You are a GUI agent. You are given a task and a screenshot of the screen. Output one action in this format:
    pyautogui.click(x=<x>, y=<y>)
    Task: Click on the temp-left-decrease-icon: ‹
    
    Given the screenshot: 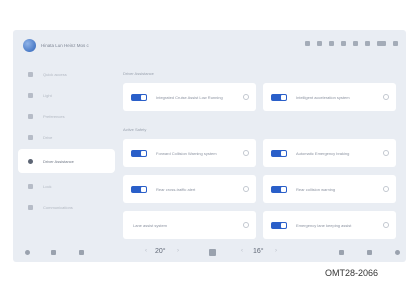 What is the action you would take?
    pyautogui.click(x=146, y=251)
    